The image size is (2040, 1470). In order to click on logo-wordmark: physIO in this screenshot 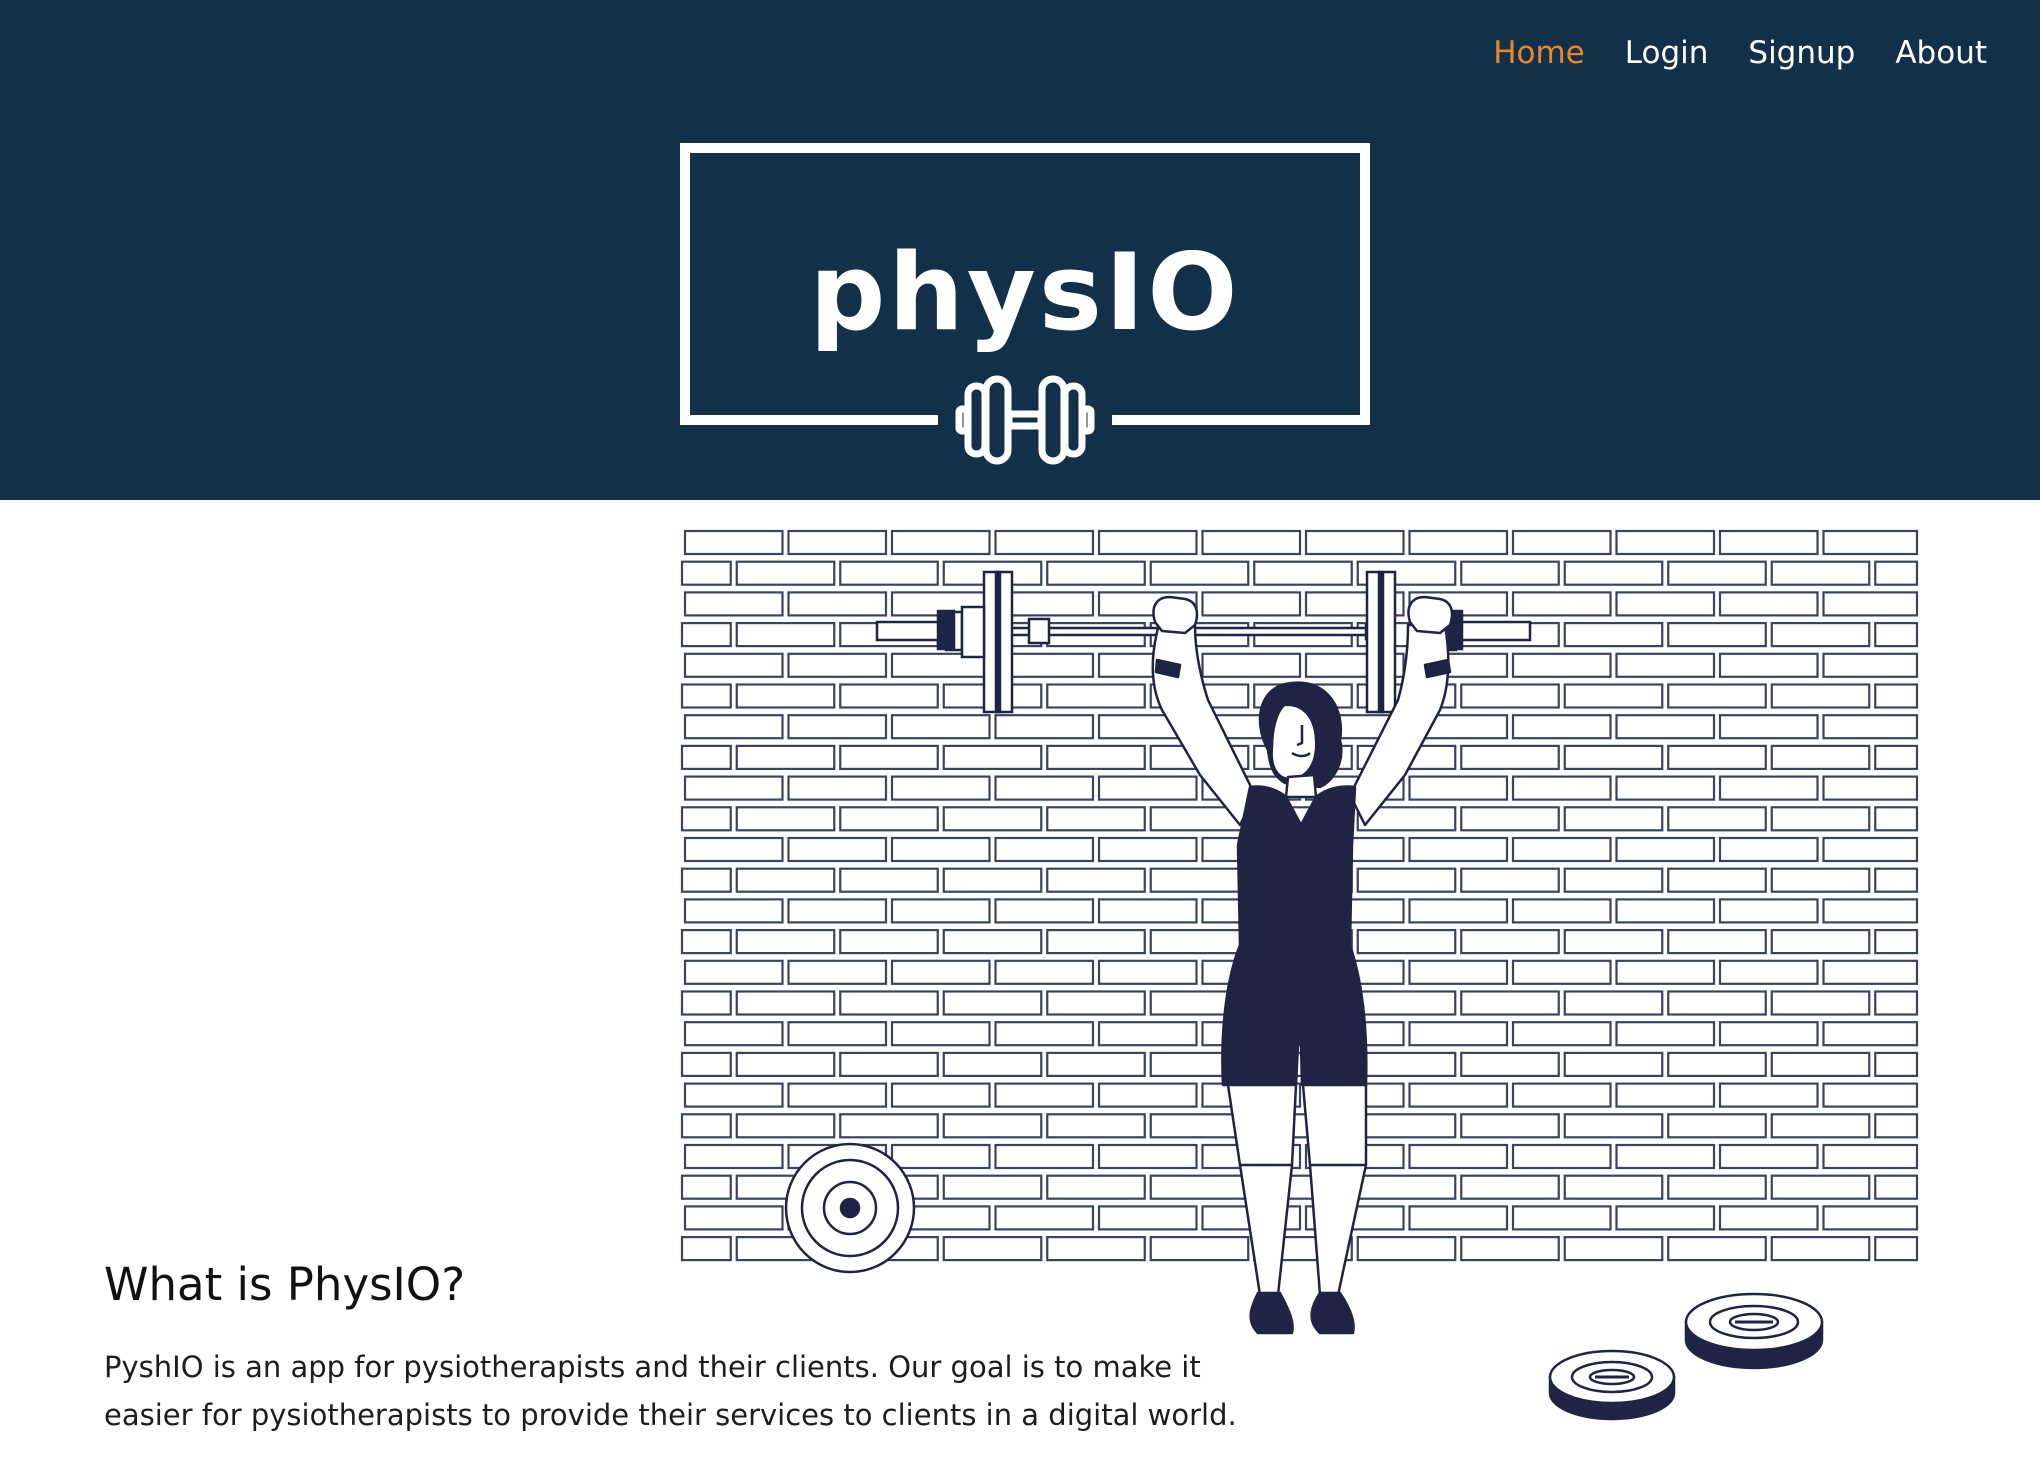, I will do `click(1025, 292)`.